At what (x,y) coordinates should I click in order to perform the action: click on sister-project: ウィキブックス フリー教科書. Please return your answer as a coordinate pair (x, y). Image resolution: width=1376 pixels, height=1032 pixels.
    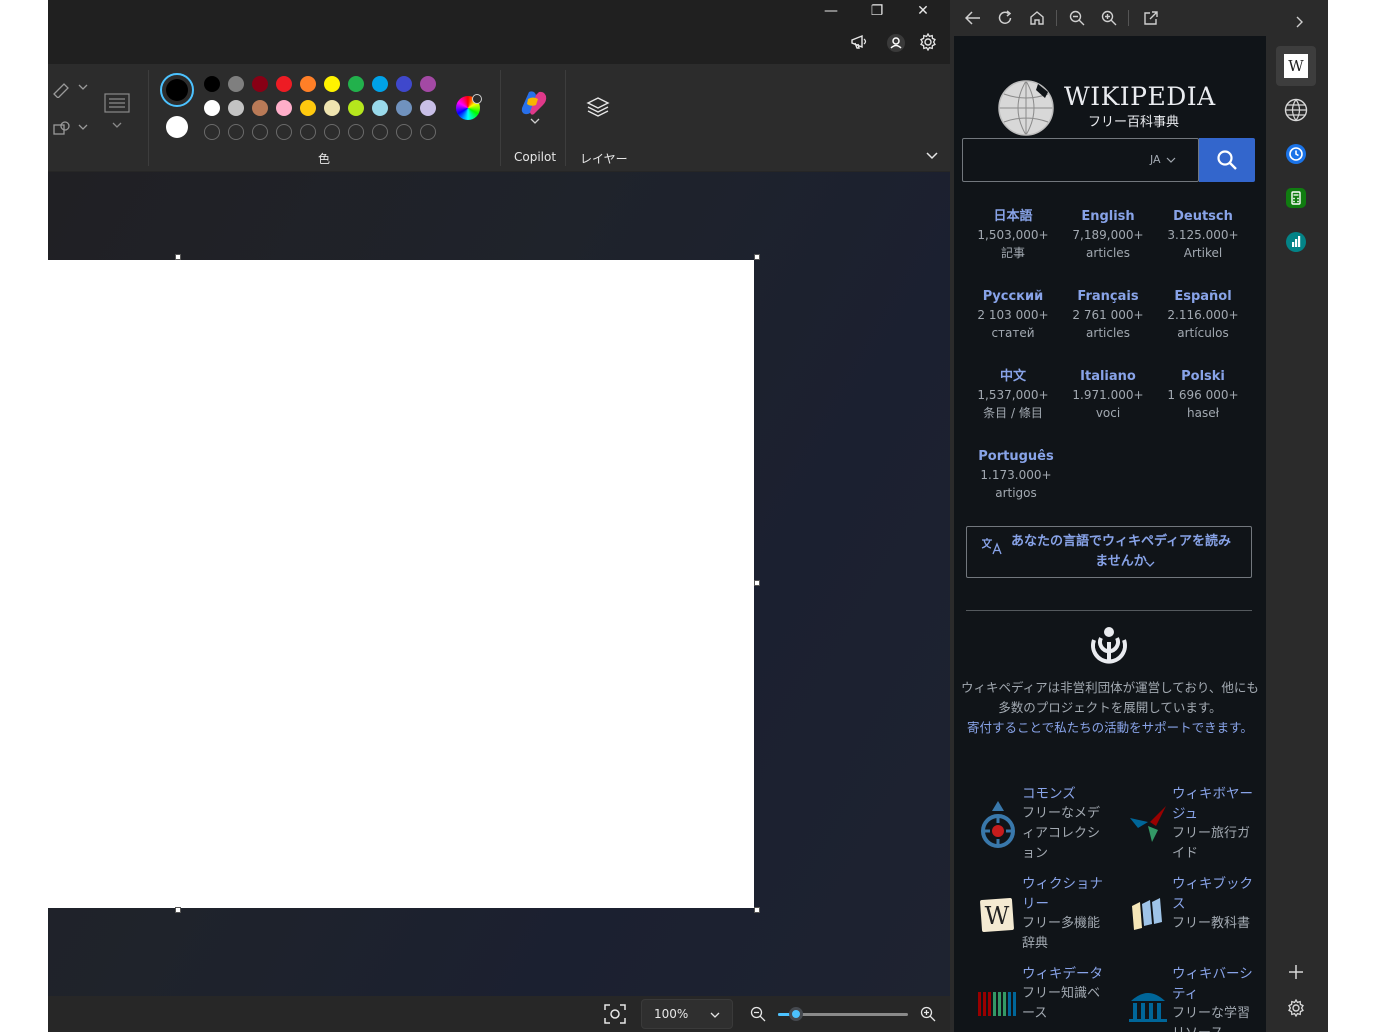
    Looking at the image, I should click on (1196, 917).